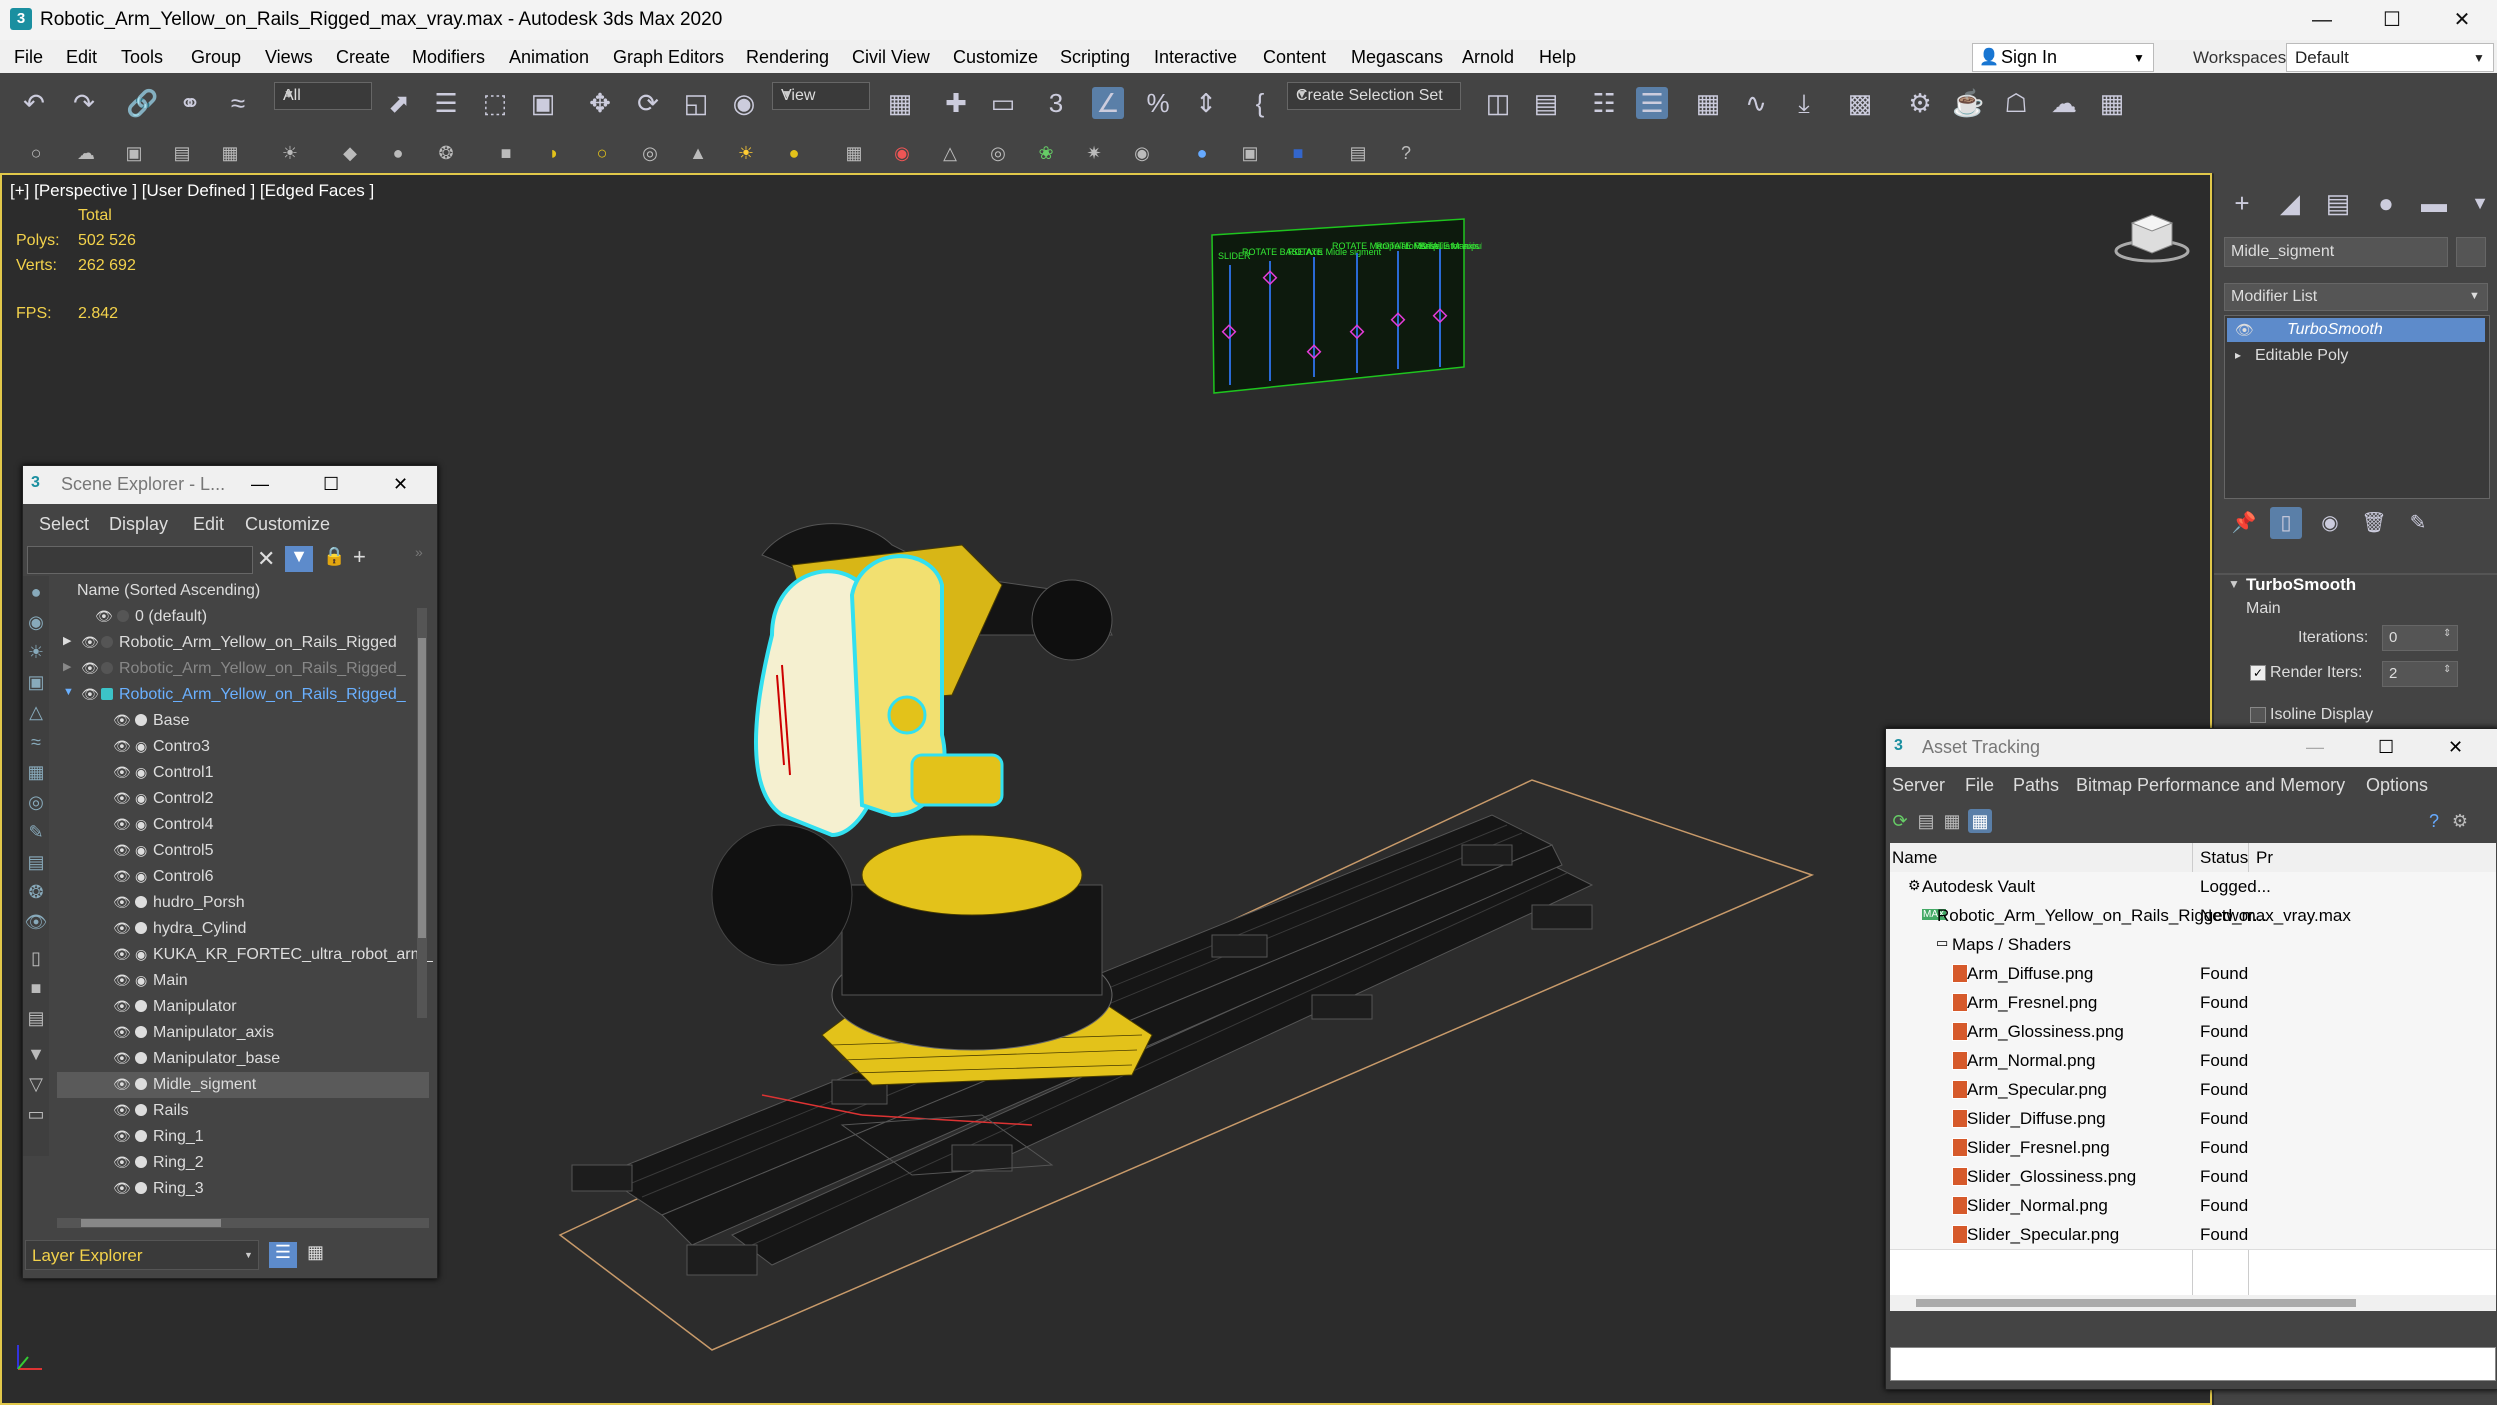 The height and width of the screenshot is (1405, 2497). I want to click on list-item: 👁 Ring_2, so click(243, 1163).